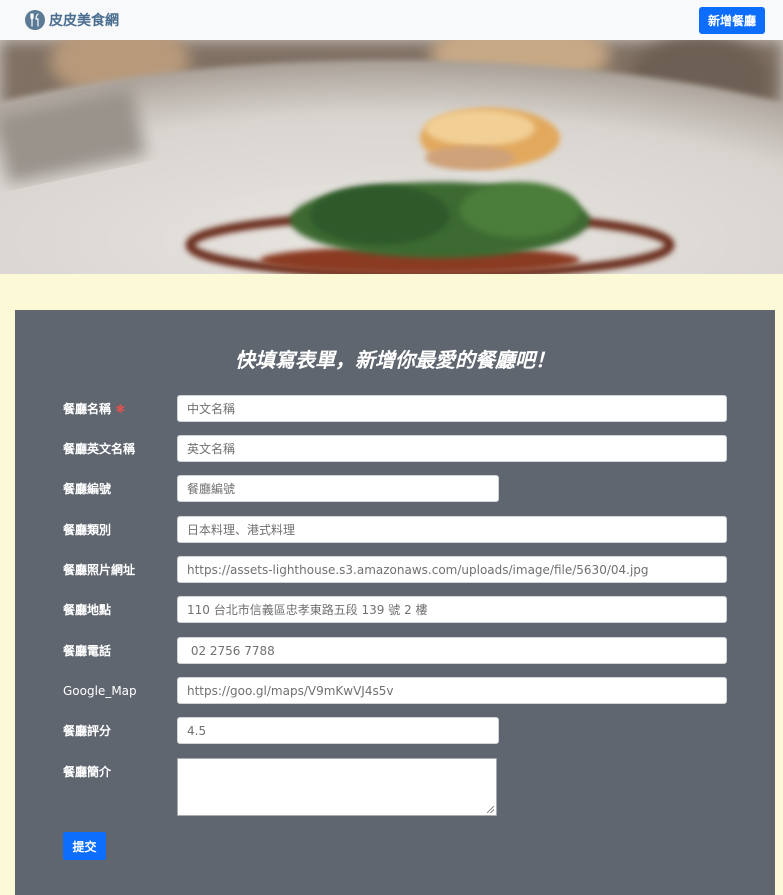  What do you see at coordinates (99, 449) in the screenshot?
I see `field-label-name-en: 餐廳英文名稱` at bounding box center [99, 449].